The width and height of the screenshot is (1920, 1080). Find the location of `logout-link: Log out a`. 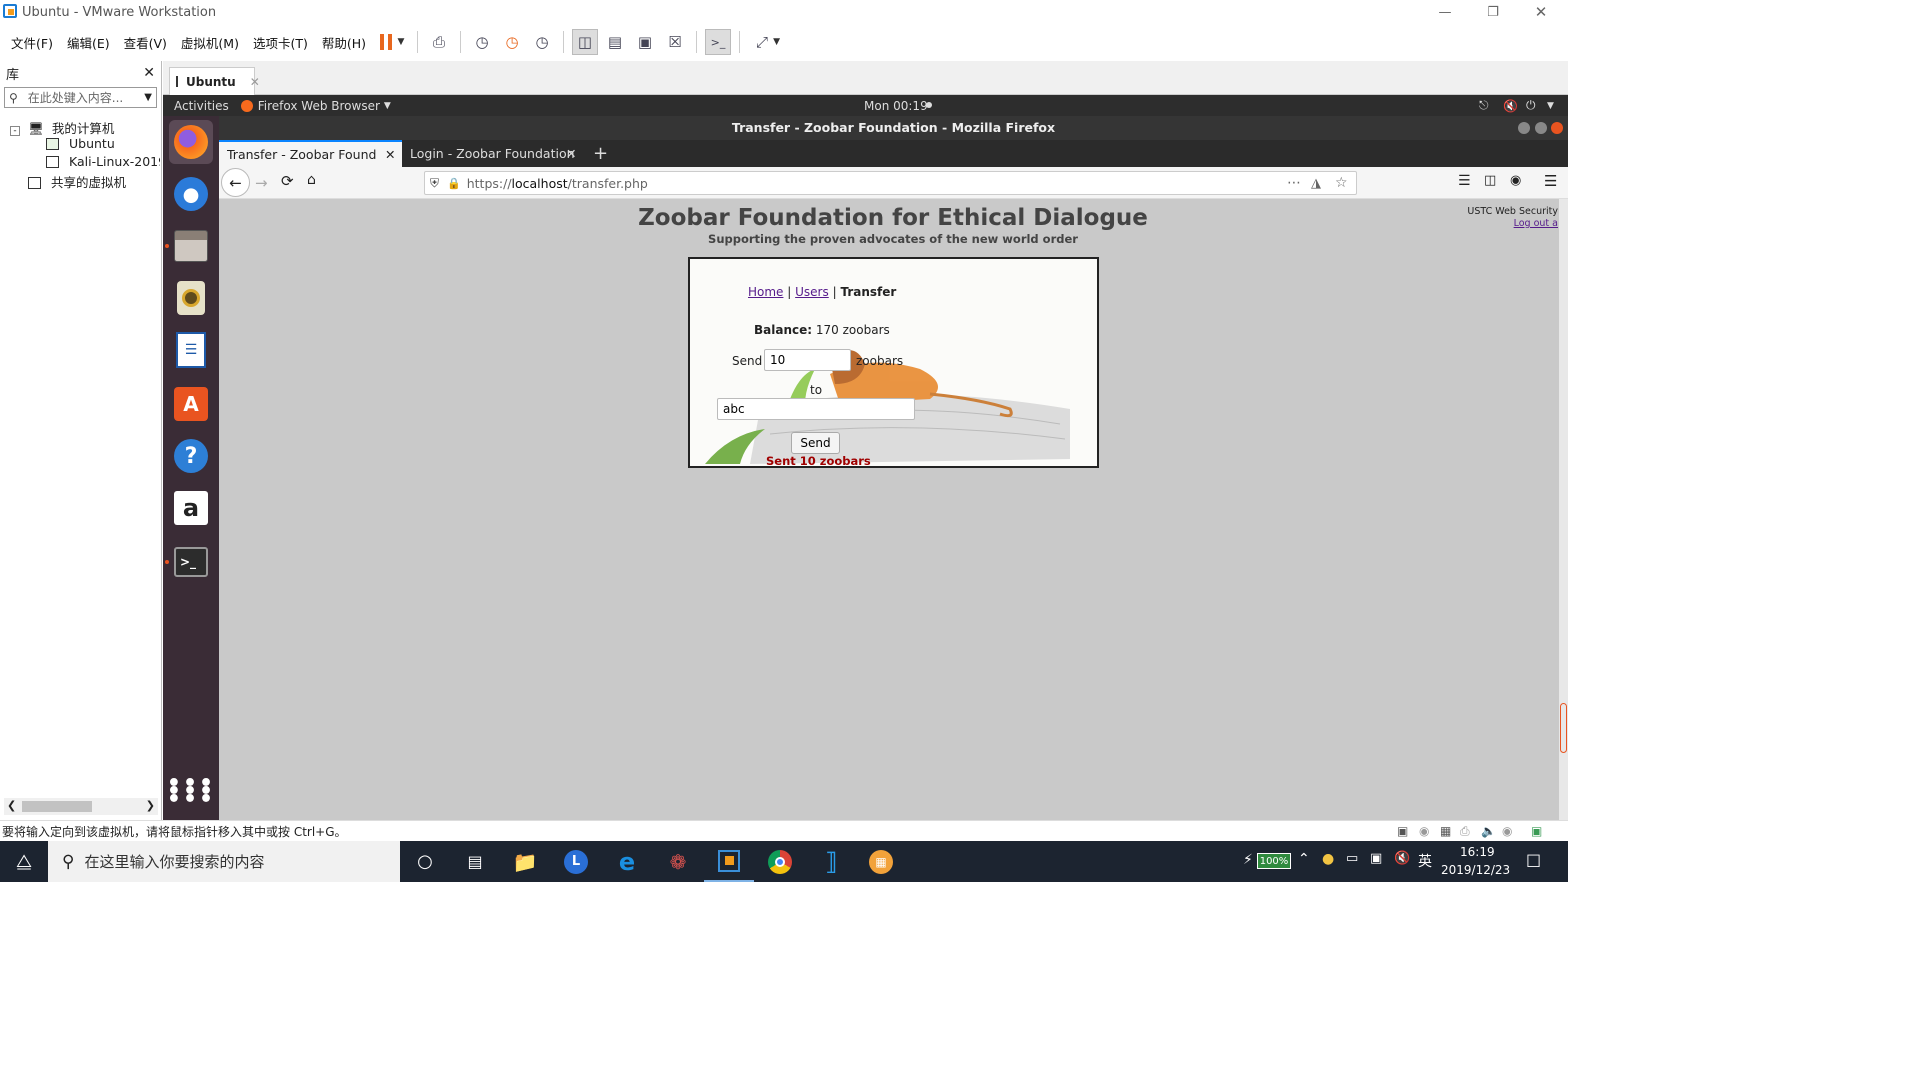

logout-link: Log out a is located at coordinates (1536, 223).